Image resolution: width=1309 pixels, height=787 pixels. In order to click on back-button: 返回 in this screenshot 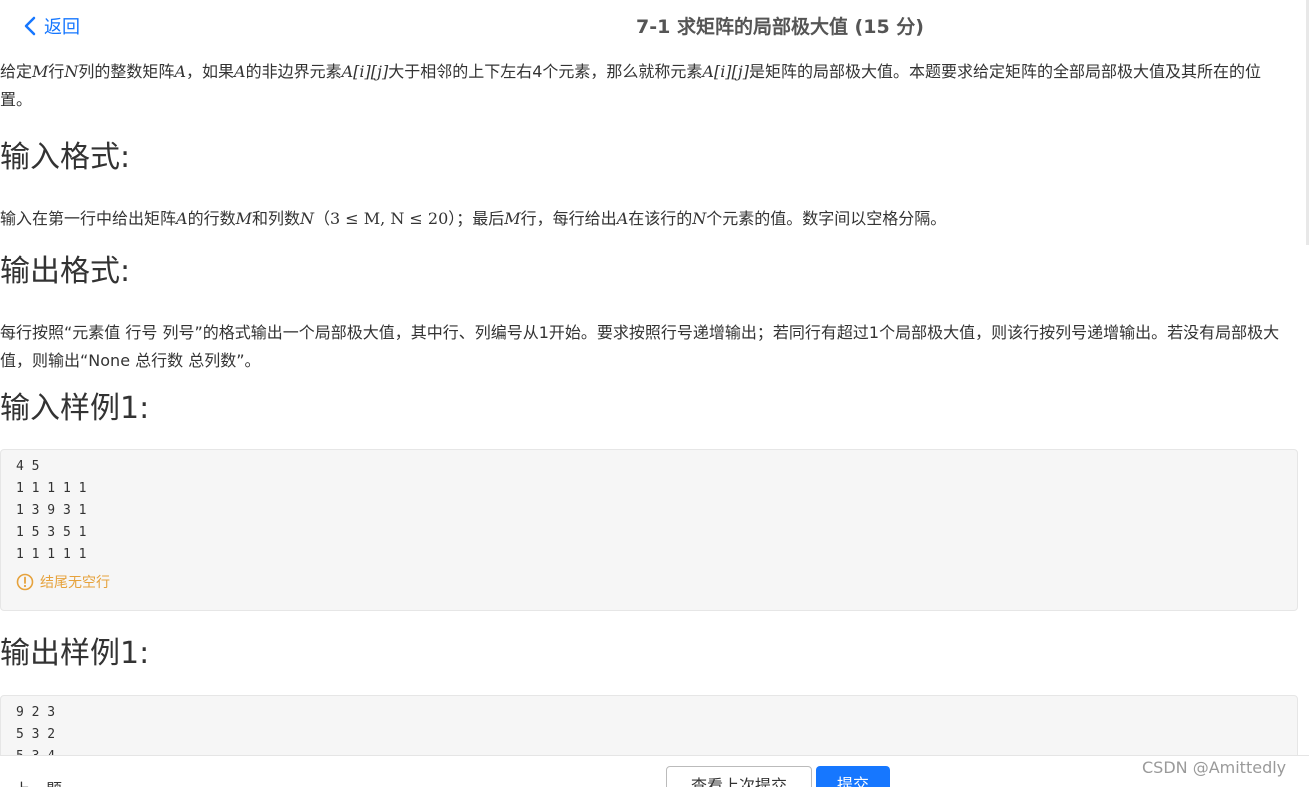, I will do `click(51, 26)`.